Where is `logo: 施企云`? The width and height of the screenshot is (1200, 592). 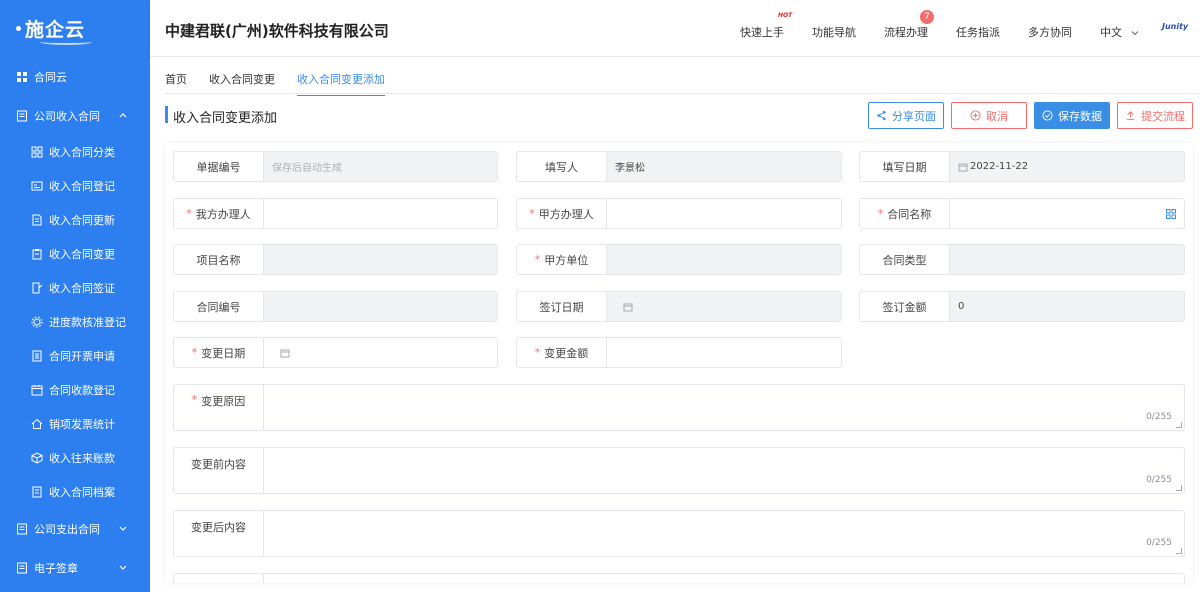
logo: 施企云 is located at coordinates (75, 28).